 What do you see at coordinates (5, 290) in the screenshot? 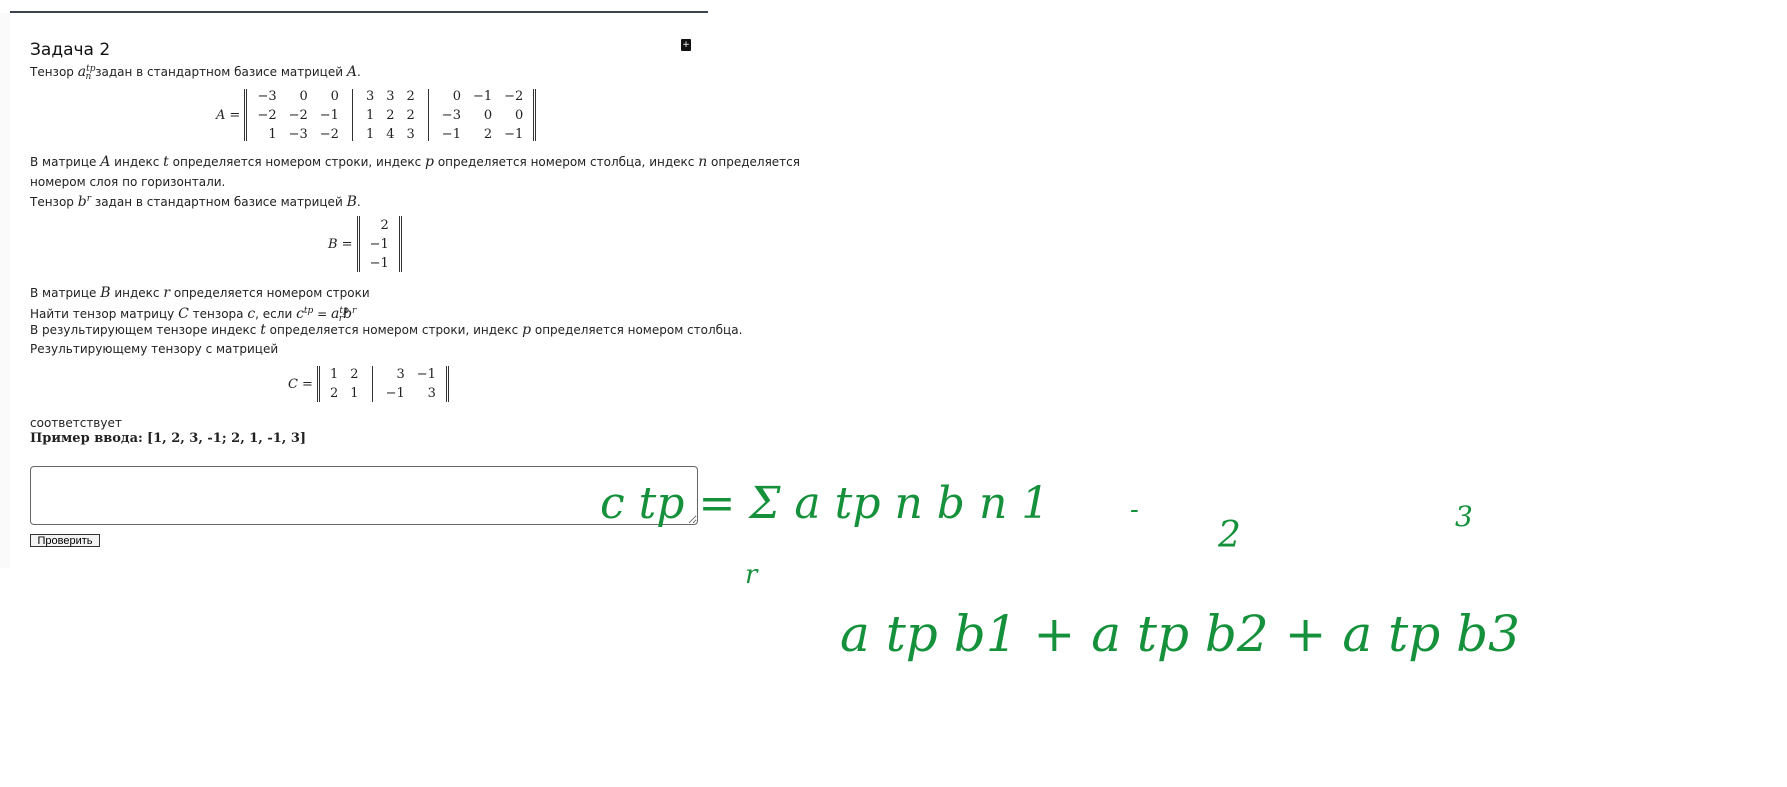
I see `page-margin` at bounding box center [5, 290].